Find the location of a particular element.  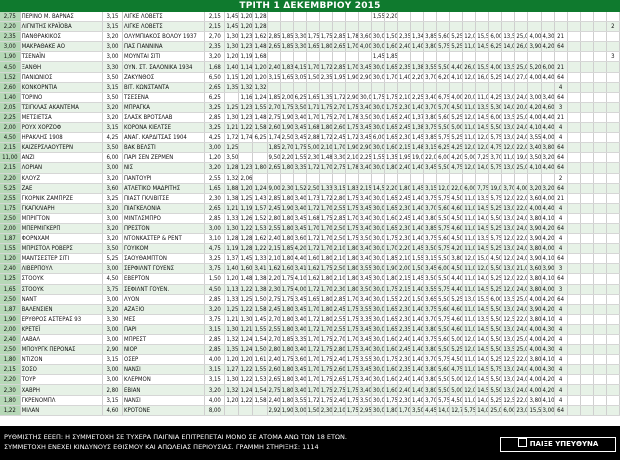

odds-cell: 1,22 is located at coordinates (246, 380).